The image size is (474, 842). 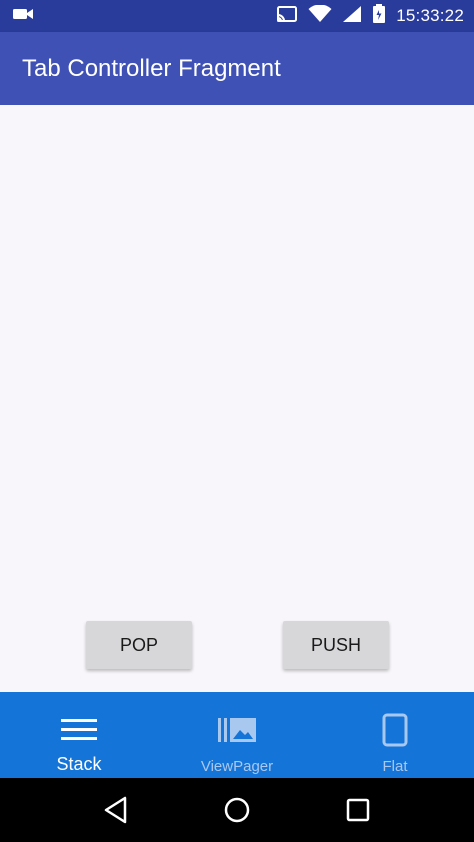 What do you see at coordinates (151, 68) in the screenshot?
I see `app-title: Tab Controller Fragment` at bounding box center [151, 68].